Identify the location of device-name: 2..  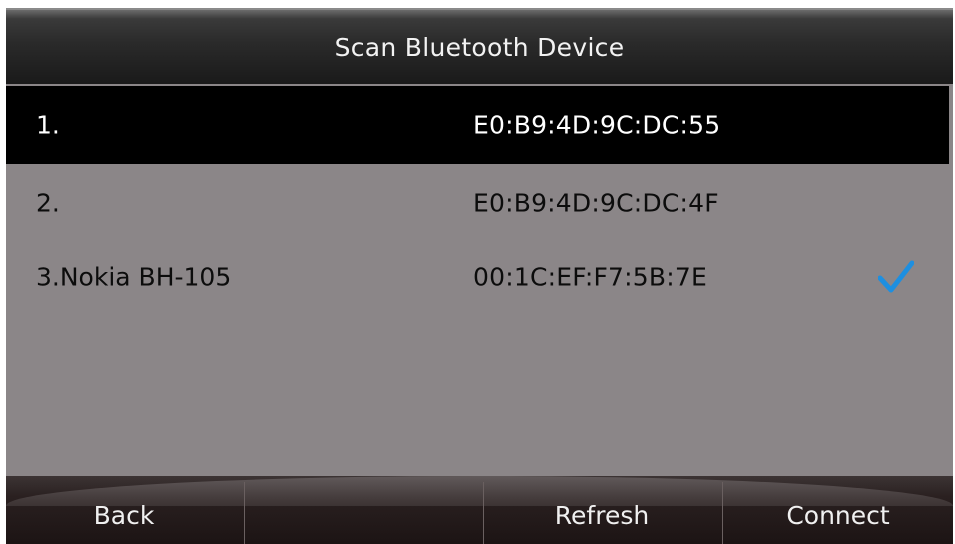
(48, 203).